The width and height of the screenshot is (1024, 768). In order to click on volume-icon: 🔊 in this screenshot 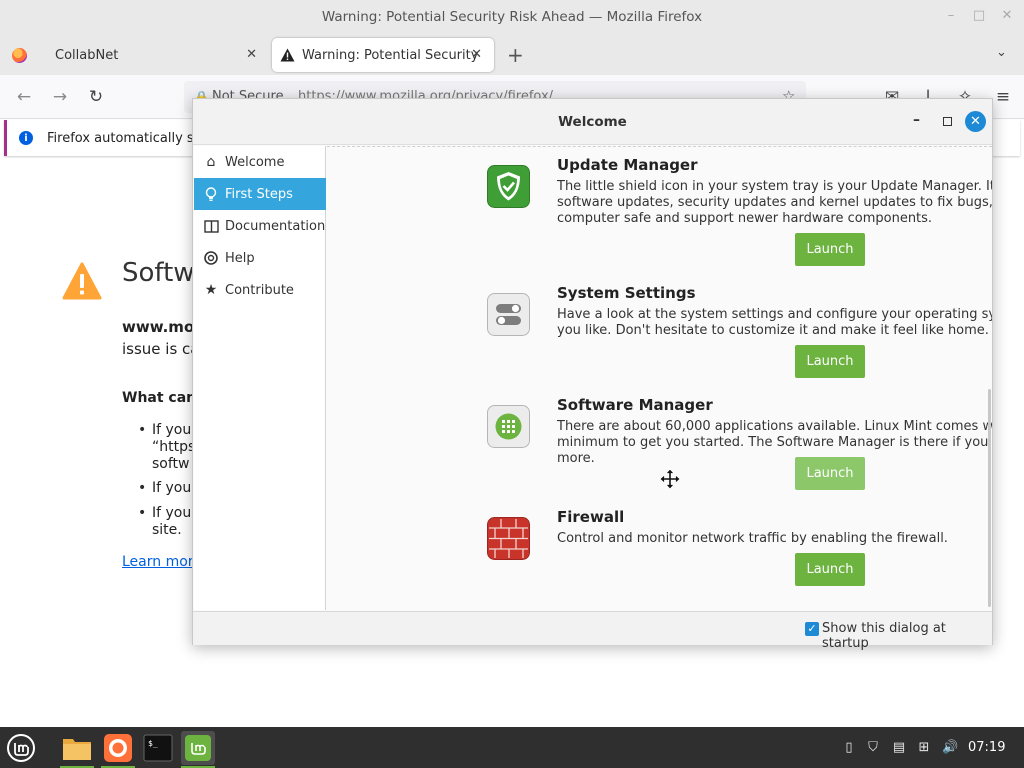, I will do `click(950, 748)`.